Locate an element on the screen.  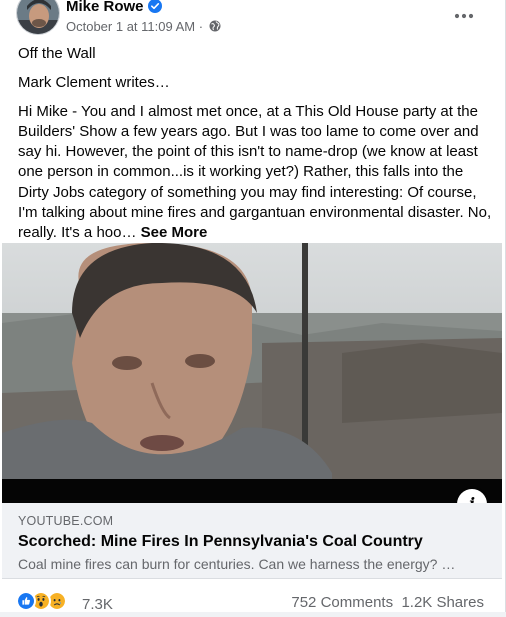
post-timestamp: October 1 at 11:09 AM is located at coordinates (130, 26).